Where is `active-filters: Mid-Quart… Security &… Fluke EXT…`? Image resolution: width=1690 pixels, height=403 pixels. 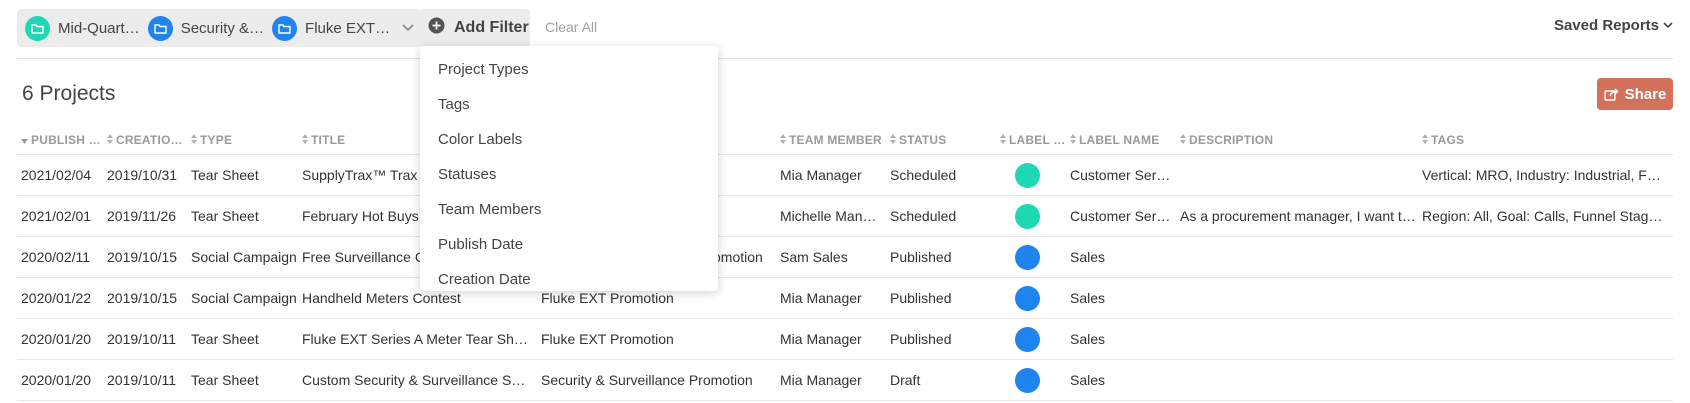
active-filters: Mid-Quart… Security &… Fluke EXT… is located at coordinates (220, 28).